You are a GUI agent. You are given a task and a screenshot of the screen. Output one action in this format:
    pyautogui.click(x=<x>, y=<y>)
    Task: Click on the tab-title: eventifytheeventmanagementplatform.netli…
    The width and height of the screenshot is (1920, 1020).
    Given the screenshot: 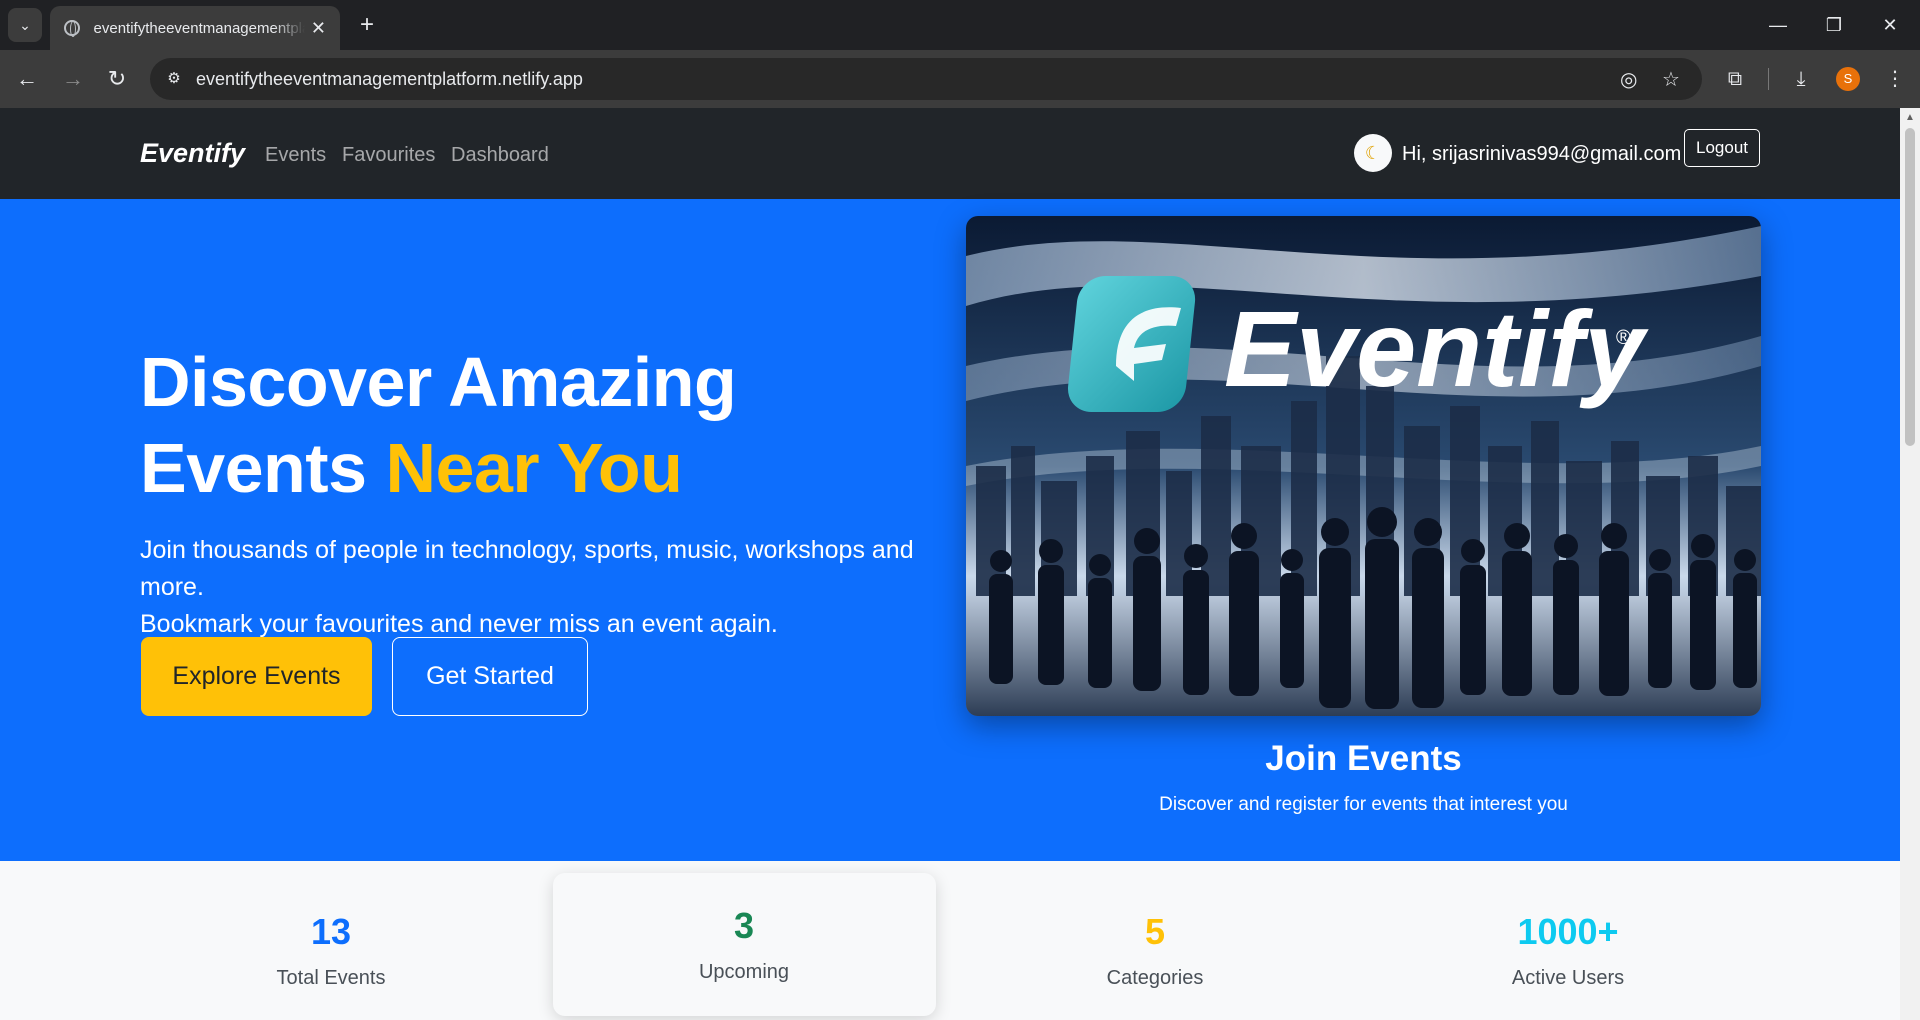 What is the action you would take?
    pyautogui.click(x=199, y=28)
    